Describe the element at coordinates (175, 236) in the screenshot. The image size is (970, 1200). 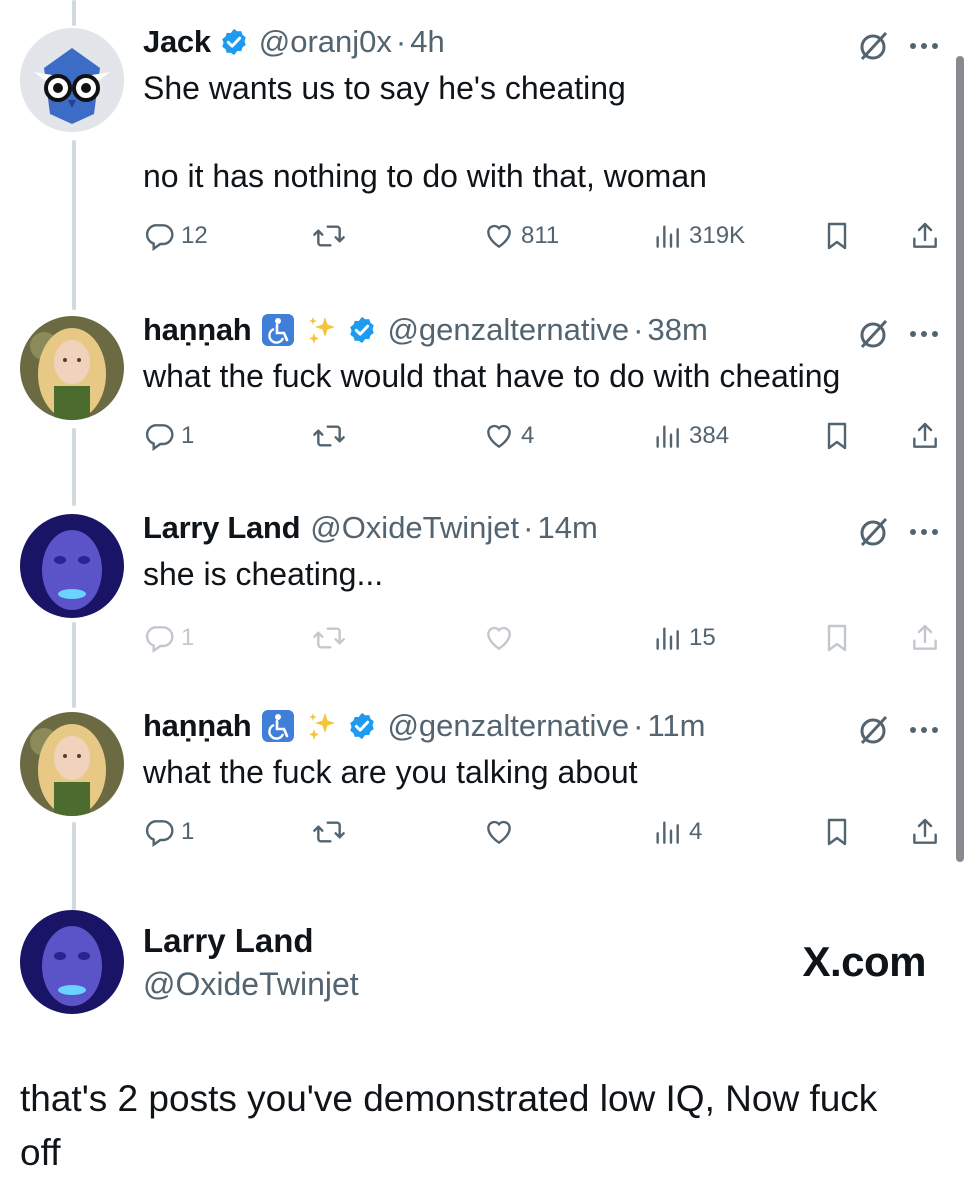
I see `reply-button: 12` at that location.